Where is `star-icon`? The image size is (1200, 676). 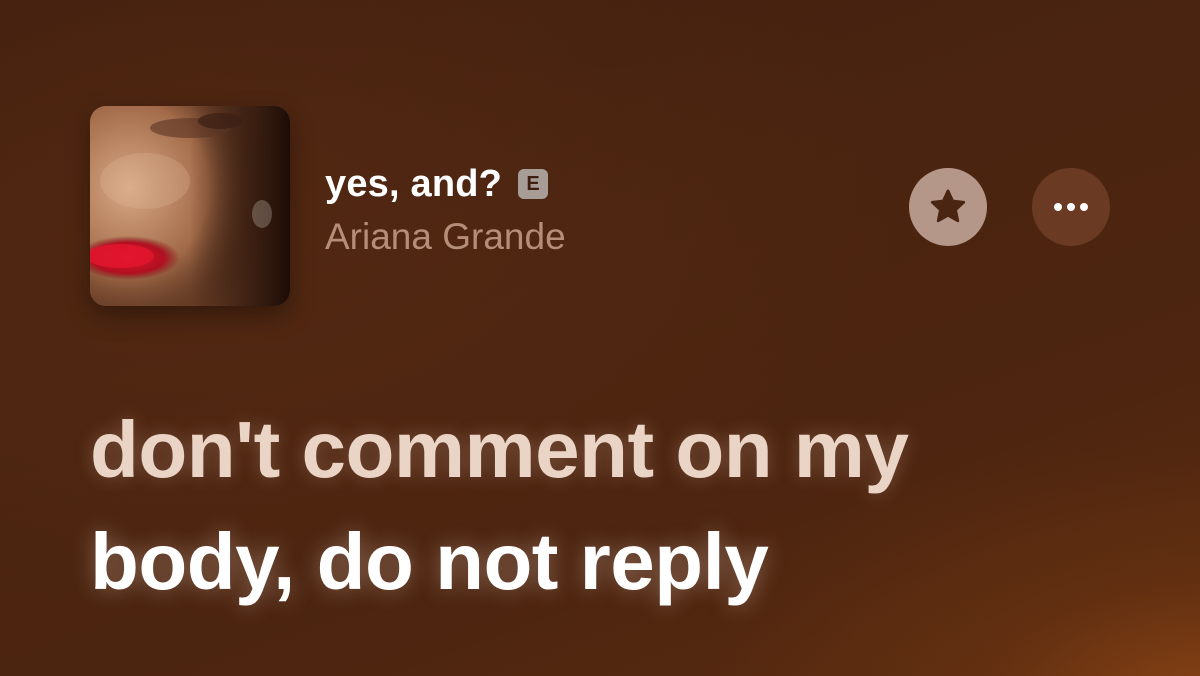 star-icon is located at coordinates (948, 206).